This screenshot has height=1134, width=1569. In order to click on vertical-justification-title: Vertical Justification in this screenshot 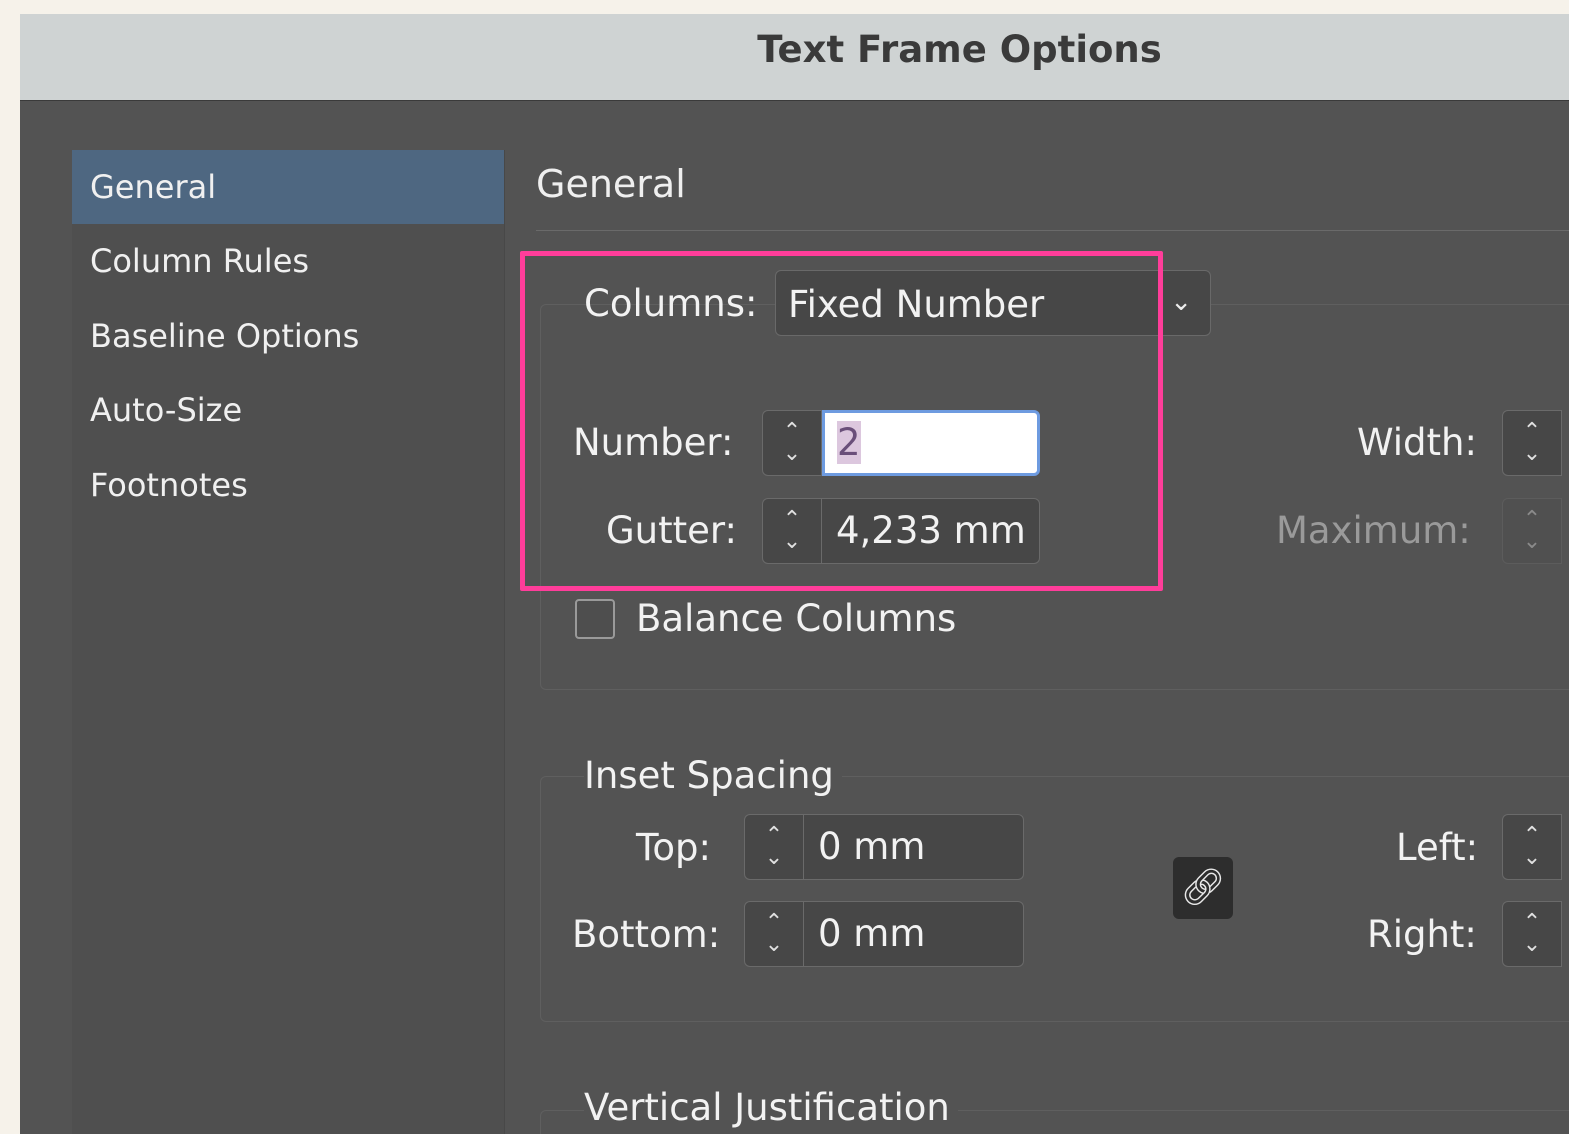, I will do `click(771, 1107)`.